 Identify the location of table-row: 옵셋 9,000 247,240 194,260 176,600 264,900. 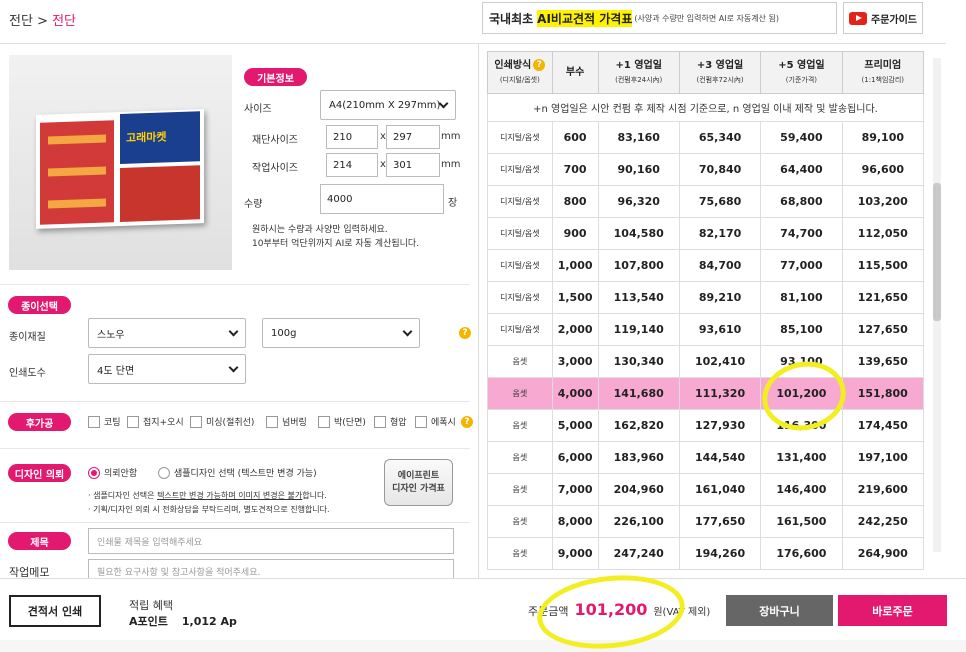
(706, 553).